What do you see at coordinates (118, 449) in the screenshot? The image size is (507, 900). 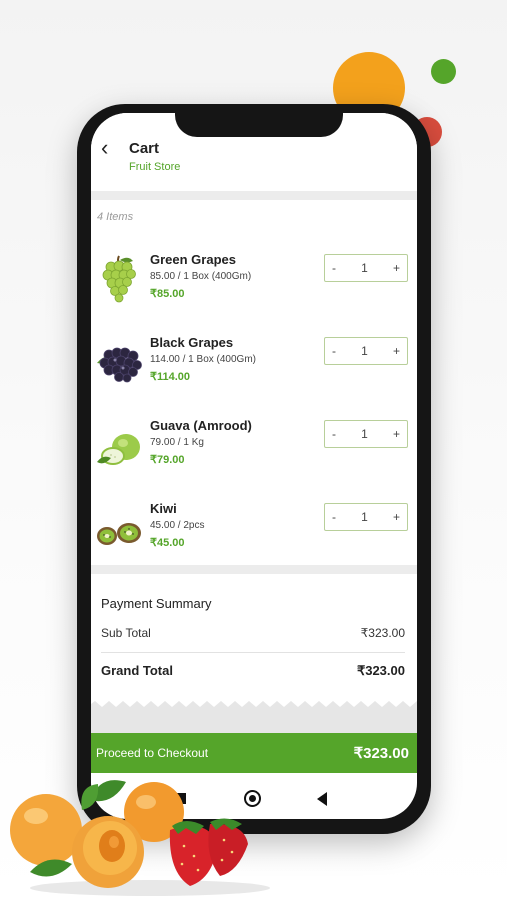 I see `guava-icon` at bounding box center [118, 449].